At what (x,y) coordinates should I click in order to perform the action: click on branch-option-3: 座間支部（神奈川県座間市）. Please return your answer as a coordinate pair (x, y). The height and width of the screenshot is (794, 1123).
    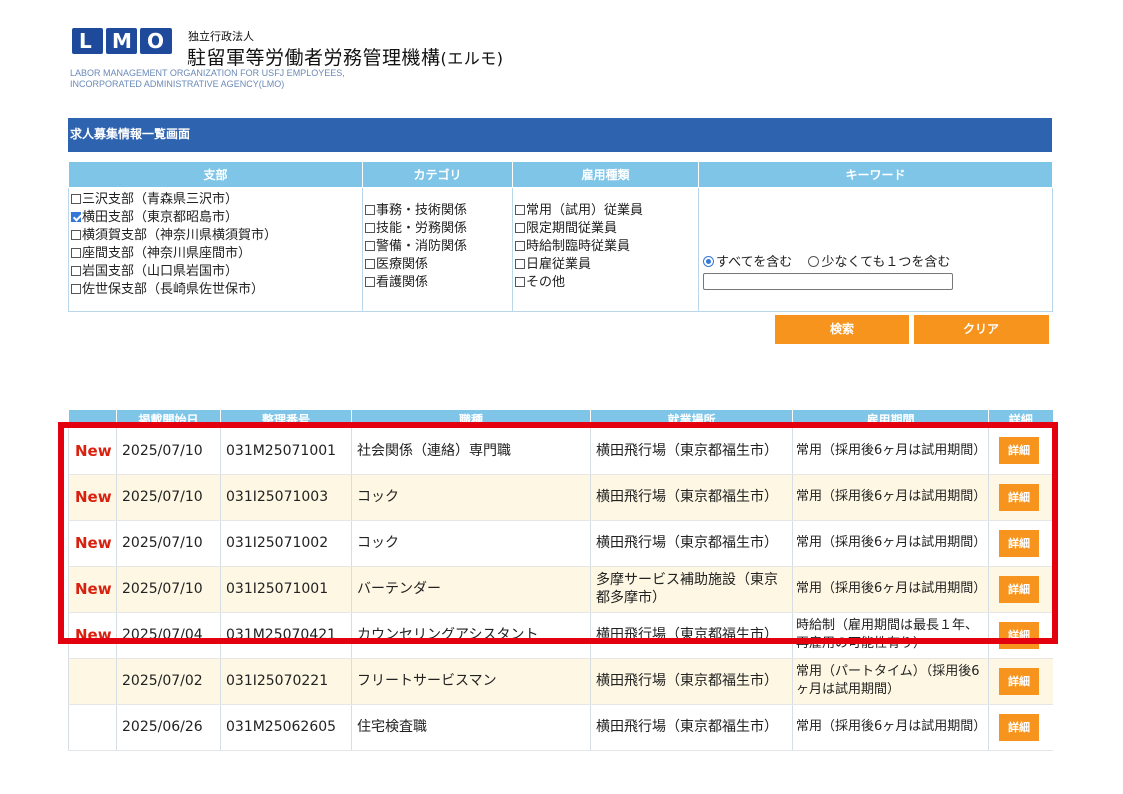
    Looking at the image, I should click on (215, 254).